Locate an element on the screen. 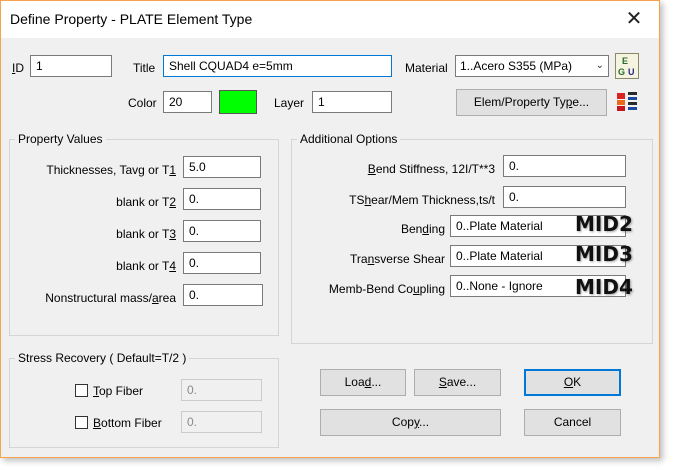 Image resolution: width=673 pixels, height=468 pixels. thickness-t4-label: blank or T4 is located at coordinates (146, 266).